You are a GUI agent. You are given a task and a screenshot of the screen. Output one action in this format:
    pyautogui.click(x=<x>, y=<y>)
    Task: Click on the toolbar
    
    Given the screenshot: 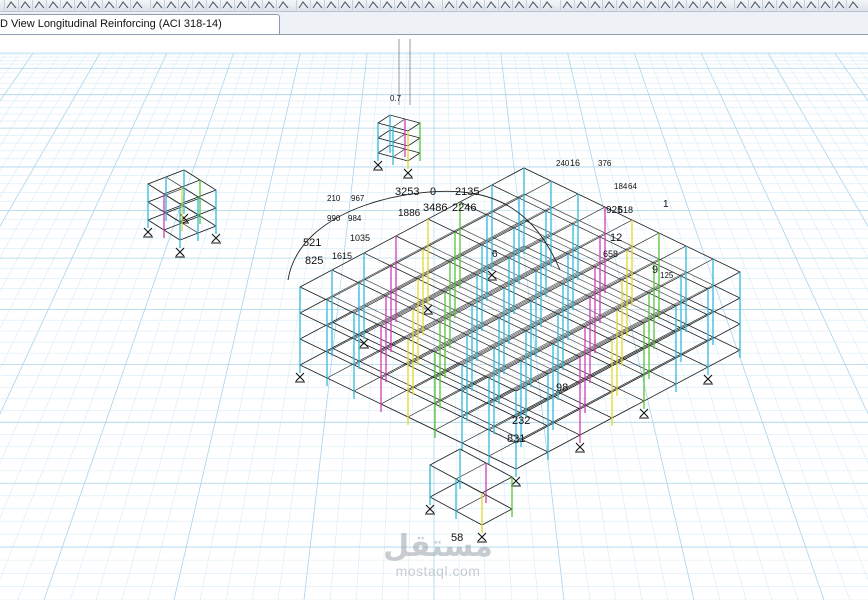 What is the action you would take?
    pyautogui.click(x=434, y=6)
    